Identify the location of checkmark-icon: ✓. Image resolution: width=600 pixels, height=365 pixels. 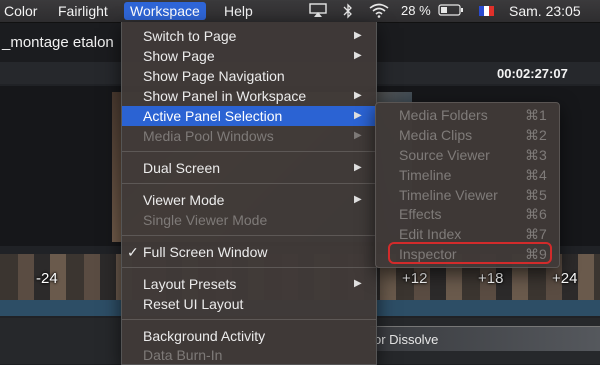
(133, 252).